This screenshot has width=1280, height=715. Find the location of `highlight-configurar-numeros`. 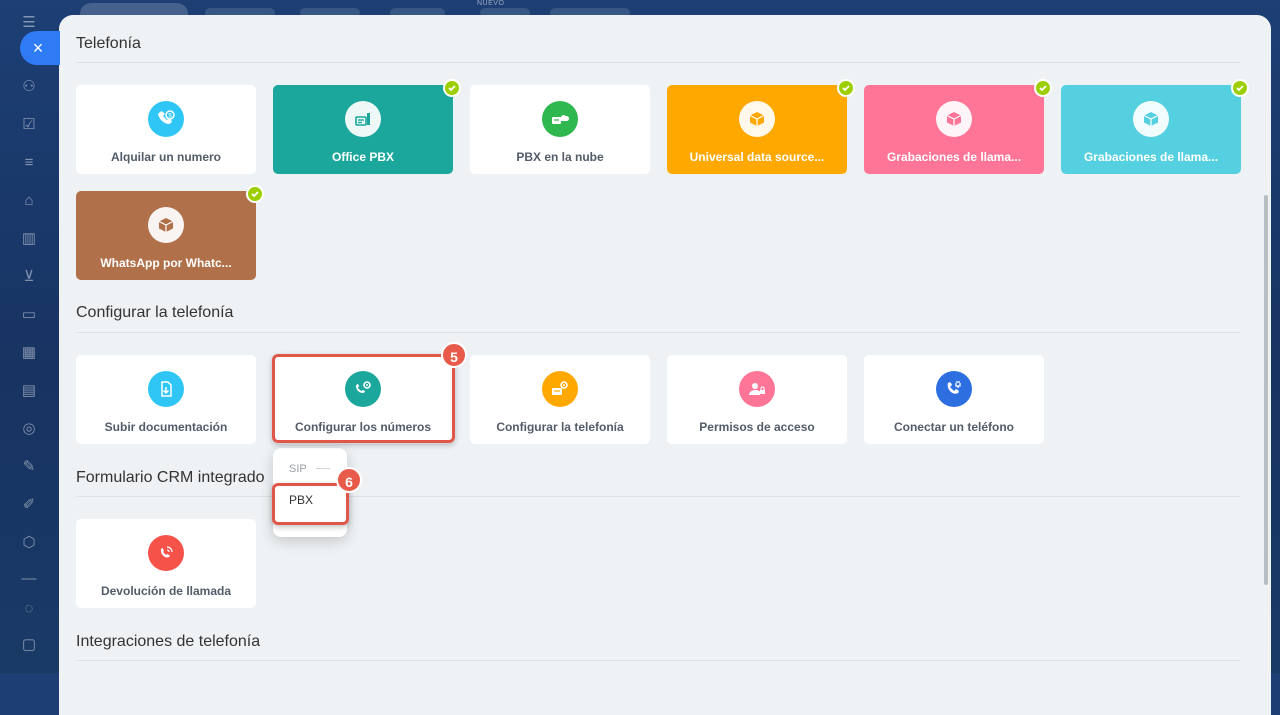

highlight-configurar-numeros is located at coordinates (363, 398).